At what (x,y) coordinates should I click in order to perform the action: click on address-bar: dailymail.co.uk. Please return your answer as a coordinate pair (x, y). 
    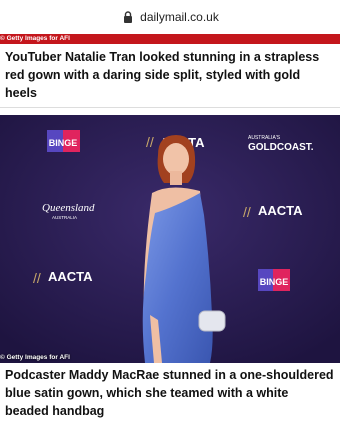
    Looking at the image, I should click on (170, 17).